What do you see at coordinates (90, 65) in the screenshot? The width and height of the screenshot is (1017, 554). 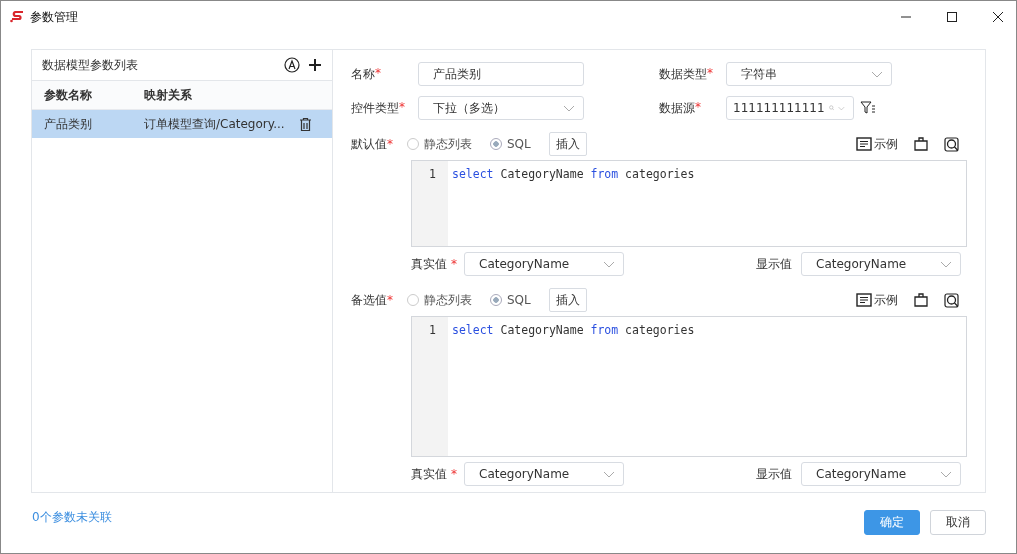 I see `panel-title: 数据模型参数列表` at bounding box center [90, 65].